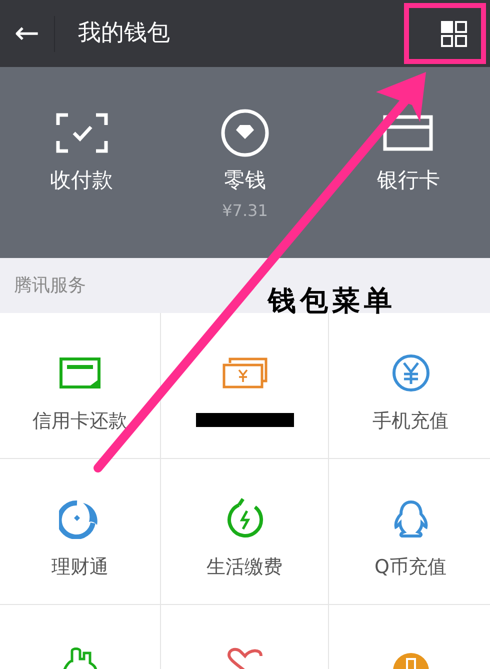 This screenshot has width=490, height=669. Describe the element at coordinates (454, 33) in the screenshot. I see `grid-menu-icon` at that location.